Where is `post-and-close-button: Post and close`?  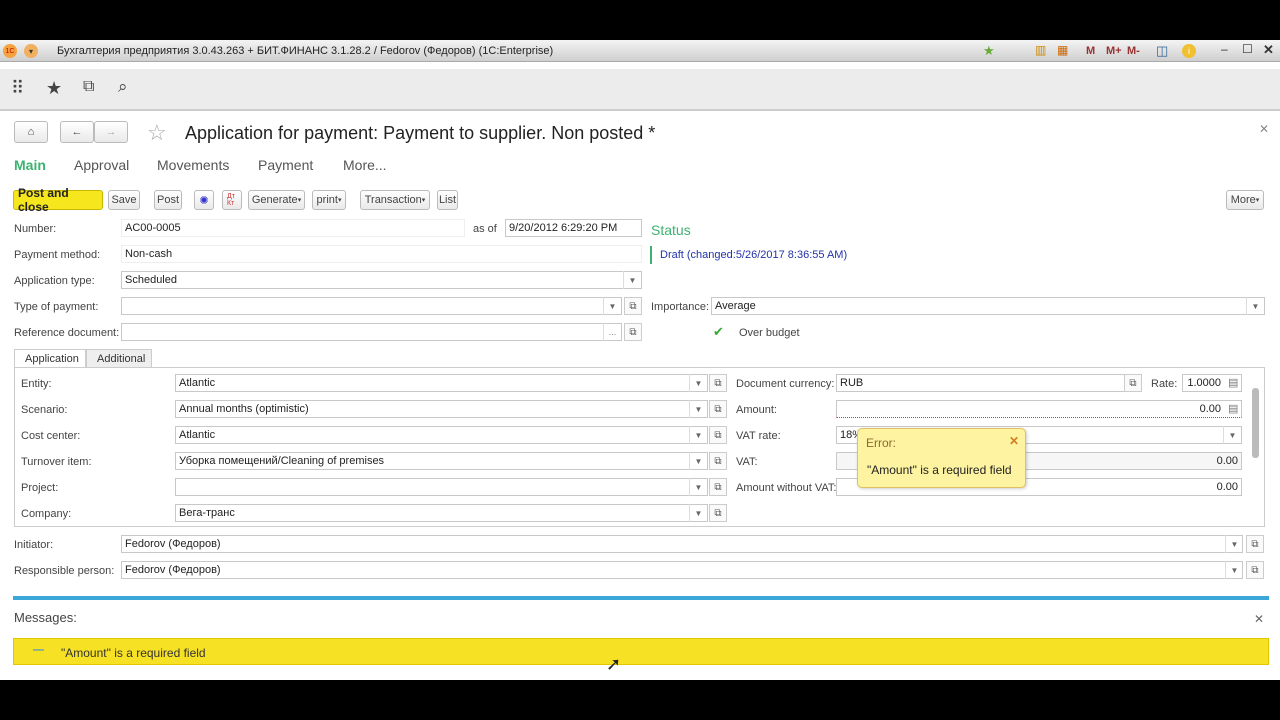 post-and-close-button: Post and close is located at coordinates (58, 200).